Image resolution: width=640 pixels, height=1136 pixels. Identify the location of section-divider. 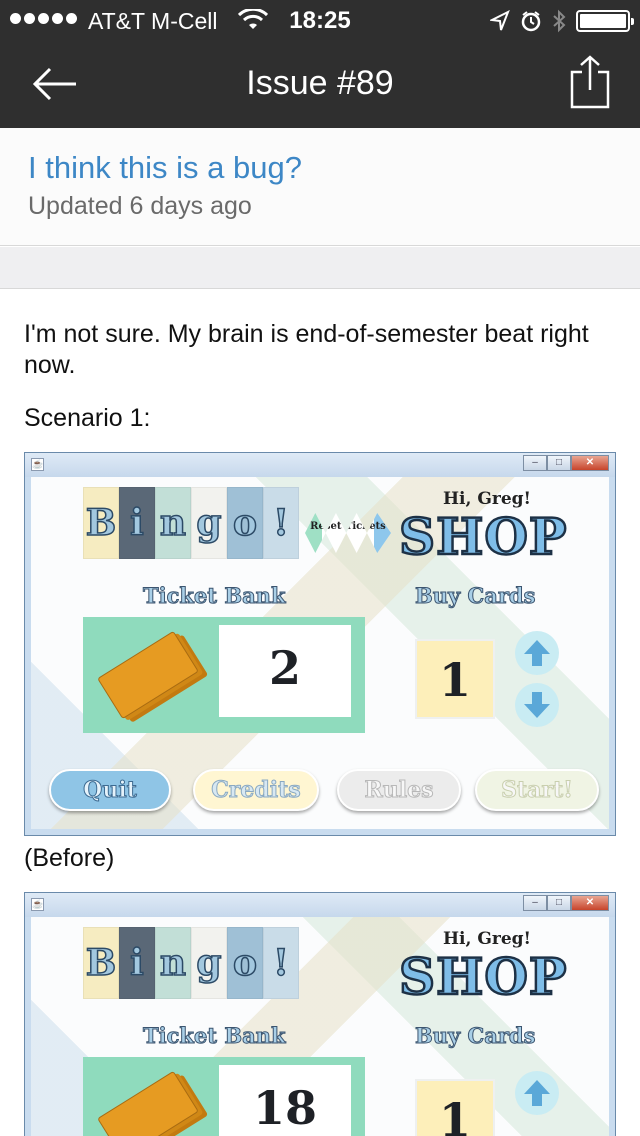
(320, 268).